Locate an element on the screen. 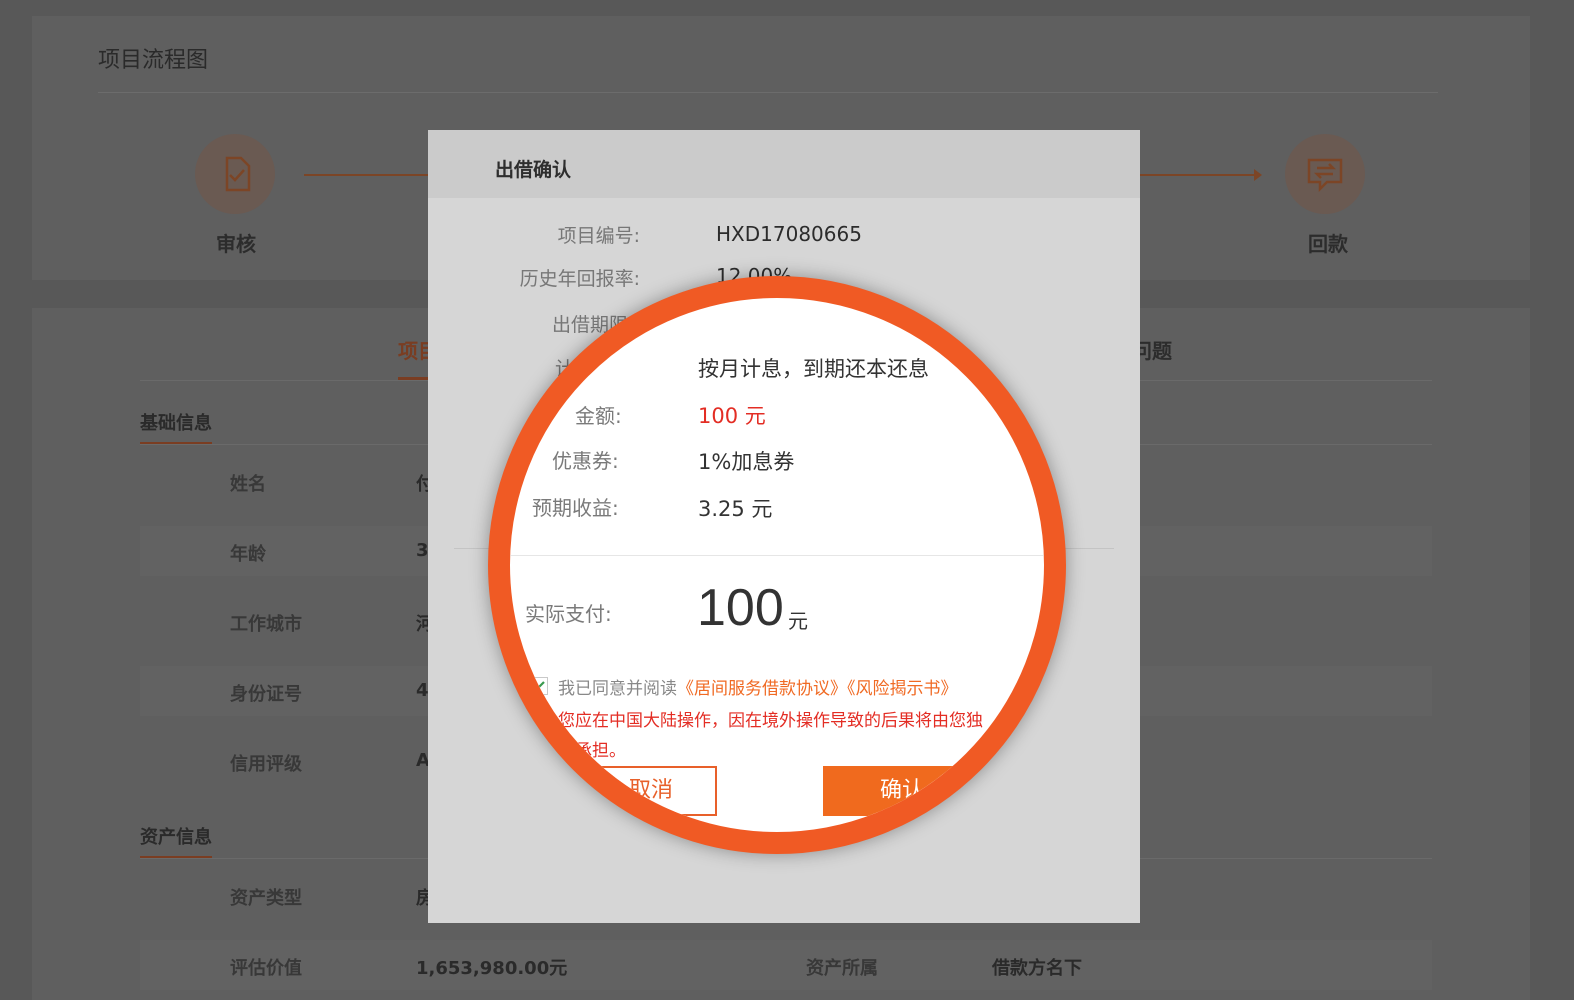  actual-payment-label: 实际支付: is located at coordinates (568, 614).